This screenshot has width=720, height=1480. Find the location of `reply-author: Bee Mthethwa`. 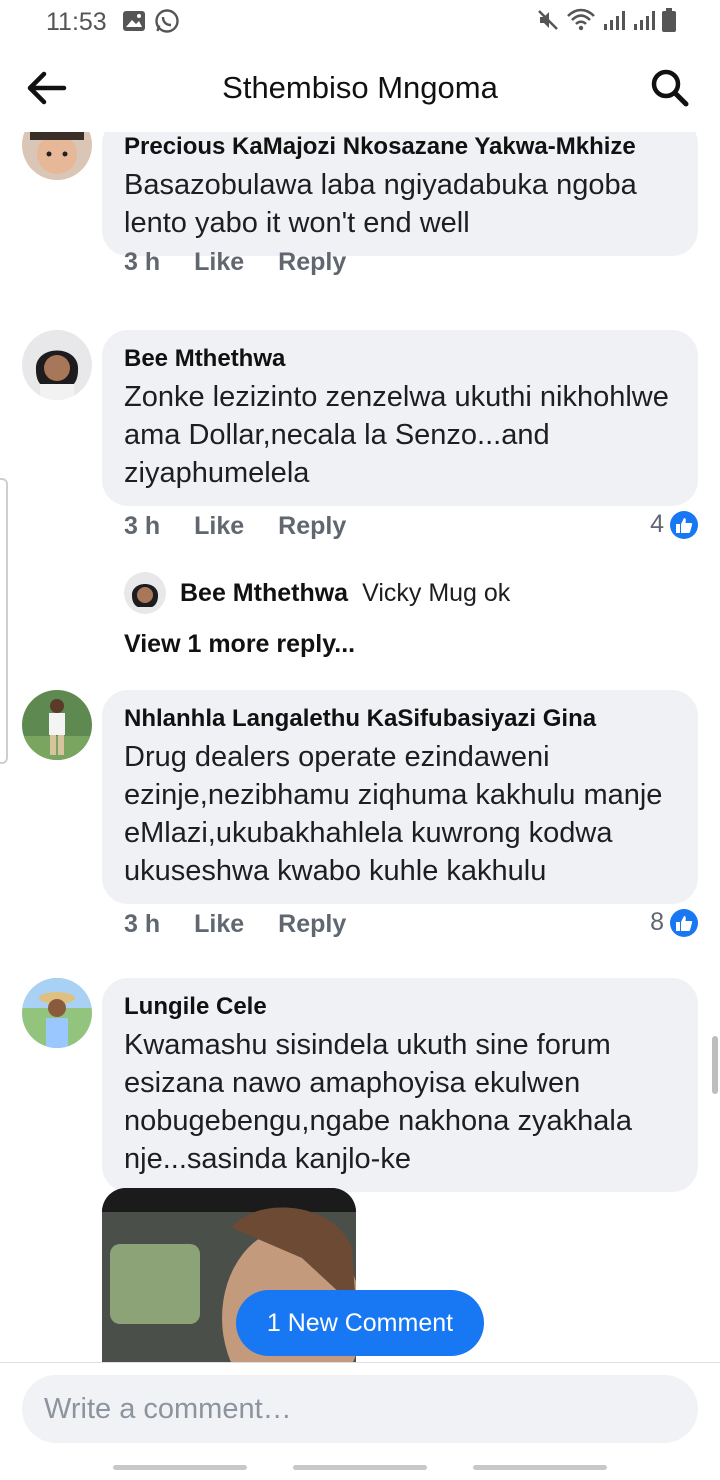

reply-author: Bee Mthethwa is located at coordinates (264, 593).